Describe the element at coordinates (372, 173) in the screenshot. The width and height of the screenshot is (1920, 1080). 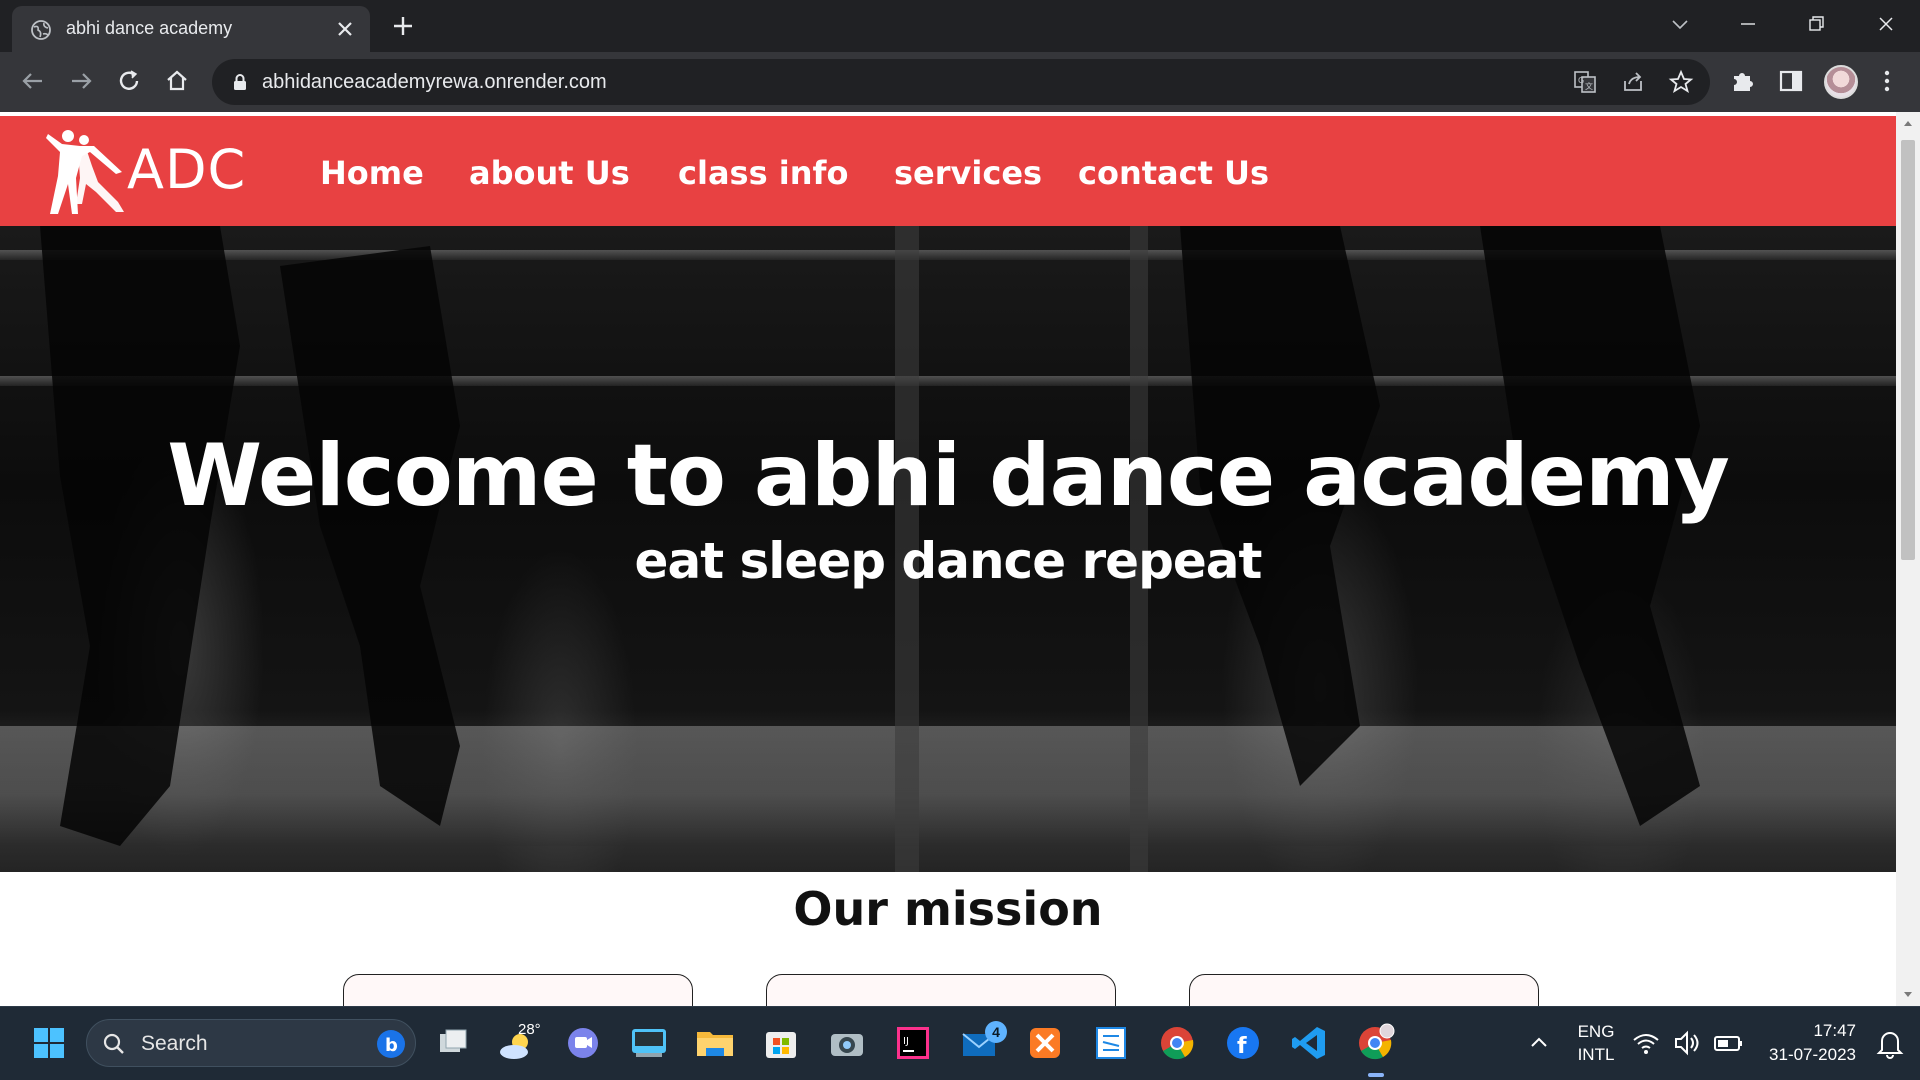
I see `nav-home: Home` at that location.